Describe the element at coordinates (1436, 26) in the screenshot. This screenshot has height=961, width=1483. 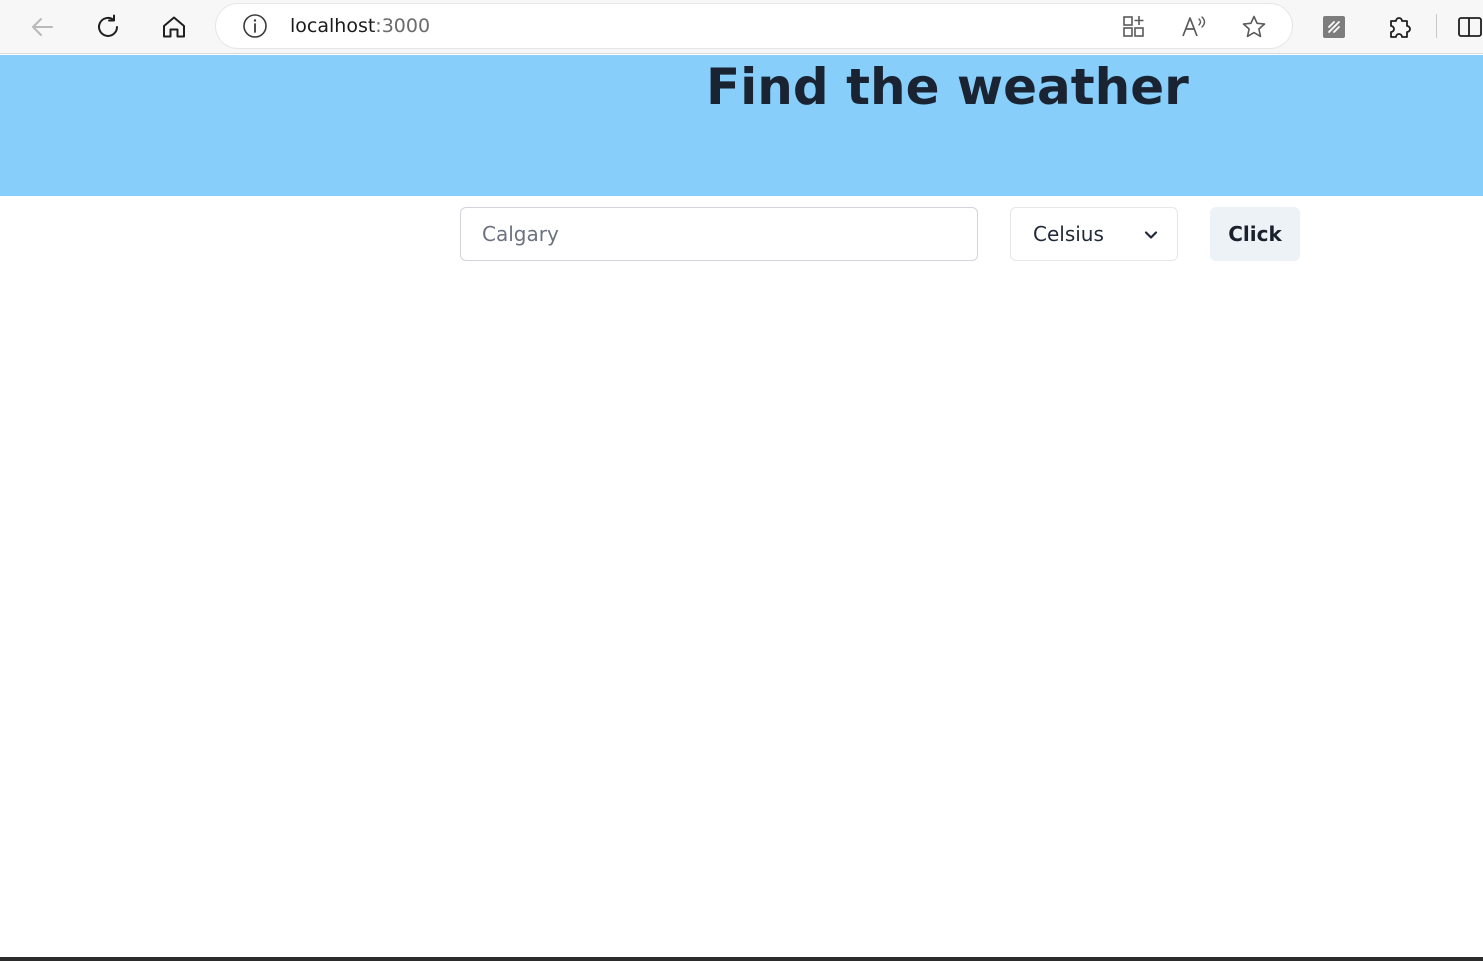
I see `toolbar-separator` at that location.